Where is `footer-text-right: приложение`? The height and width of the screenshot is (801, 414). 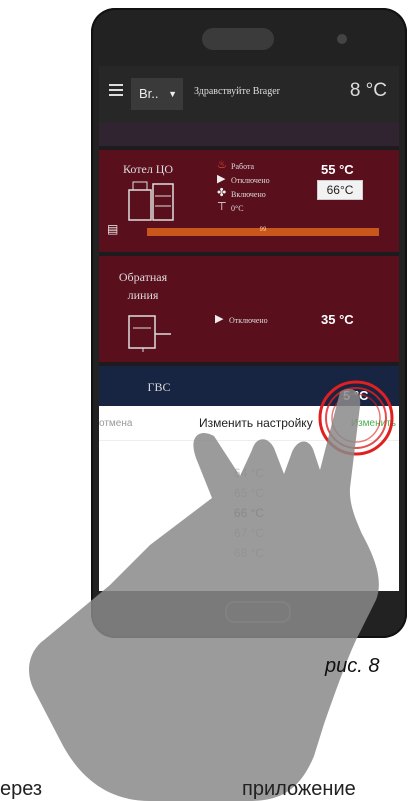
footer-text-right: приложение is located at coordinates (299, 789).